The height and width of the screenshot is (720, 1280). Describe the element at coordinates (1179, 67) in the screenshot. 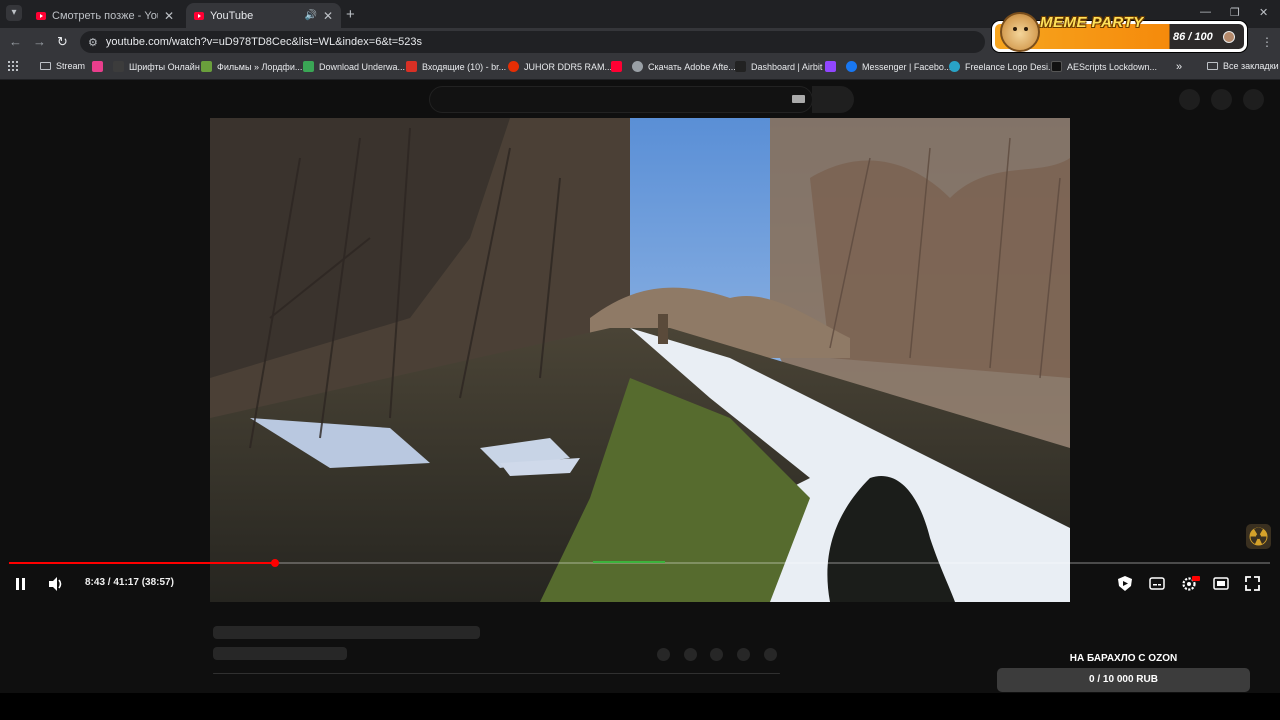

I see `more-bookmarks-chevron-icon: »` at that location.